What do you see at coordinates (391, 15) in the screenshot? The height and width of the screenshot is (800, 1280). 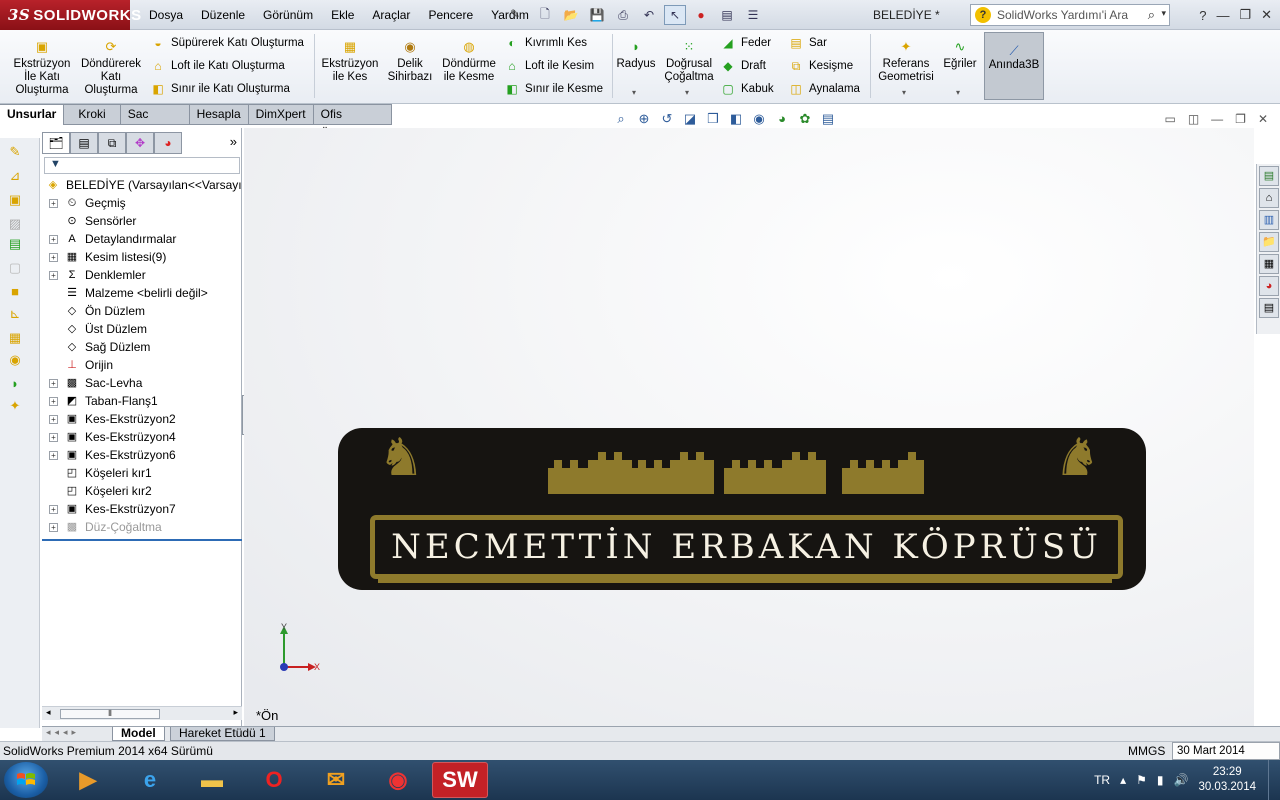 I see `menu-araclar: Araçlar` at bounding box center [391, 15].